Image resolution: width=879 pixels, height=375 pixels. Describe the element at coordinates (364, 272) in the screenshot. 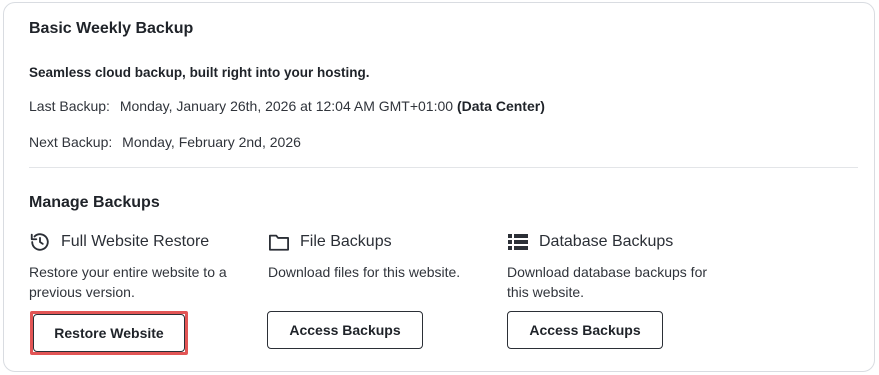

I see `file-backups-description: Download files for this website.` at that location.